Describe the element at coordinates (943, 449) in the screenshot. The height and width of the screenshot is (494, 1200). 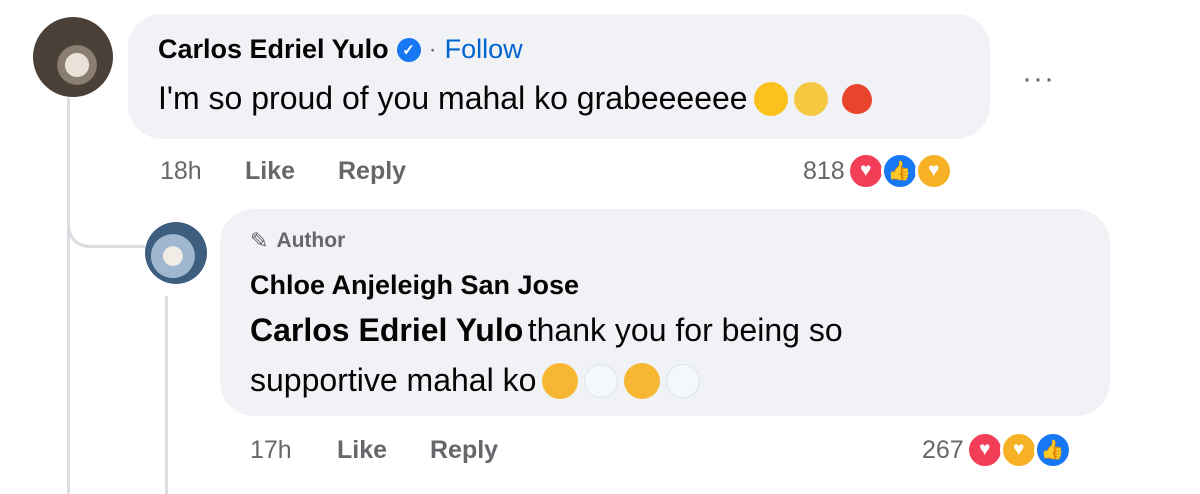
I see `reply-reaction-count: 267` at that location.